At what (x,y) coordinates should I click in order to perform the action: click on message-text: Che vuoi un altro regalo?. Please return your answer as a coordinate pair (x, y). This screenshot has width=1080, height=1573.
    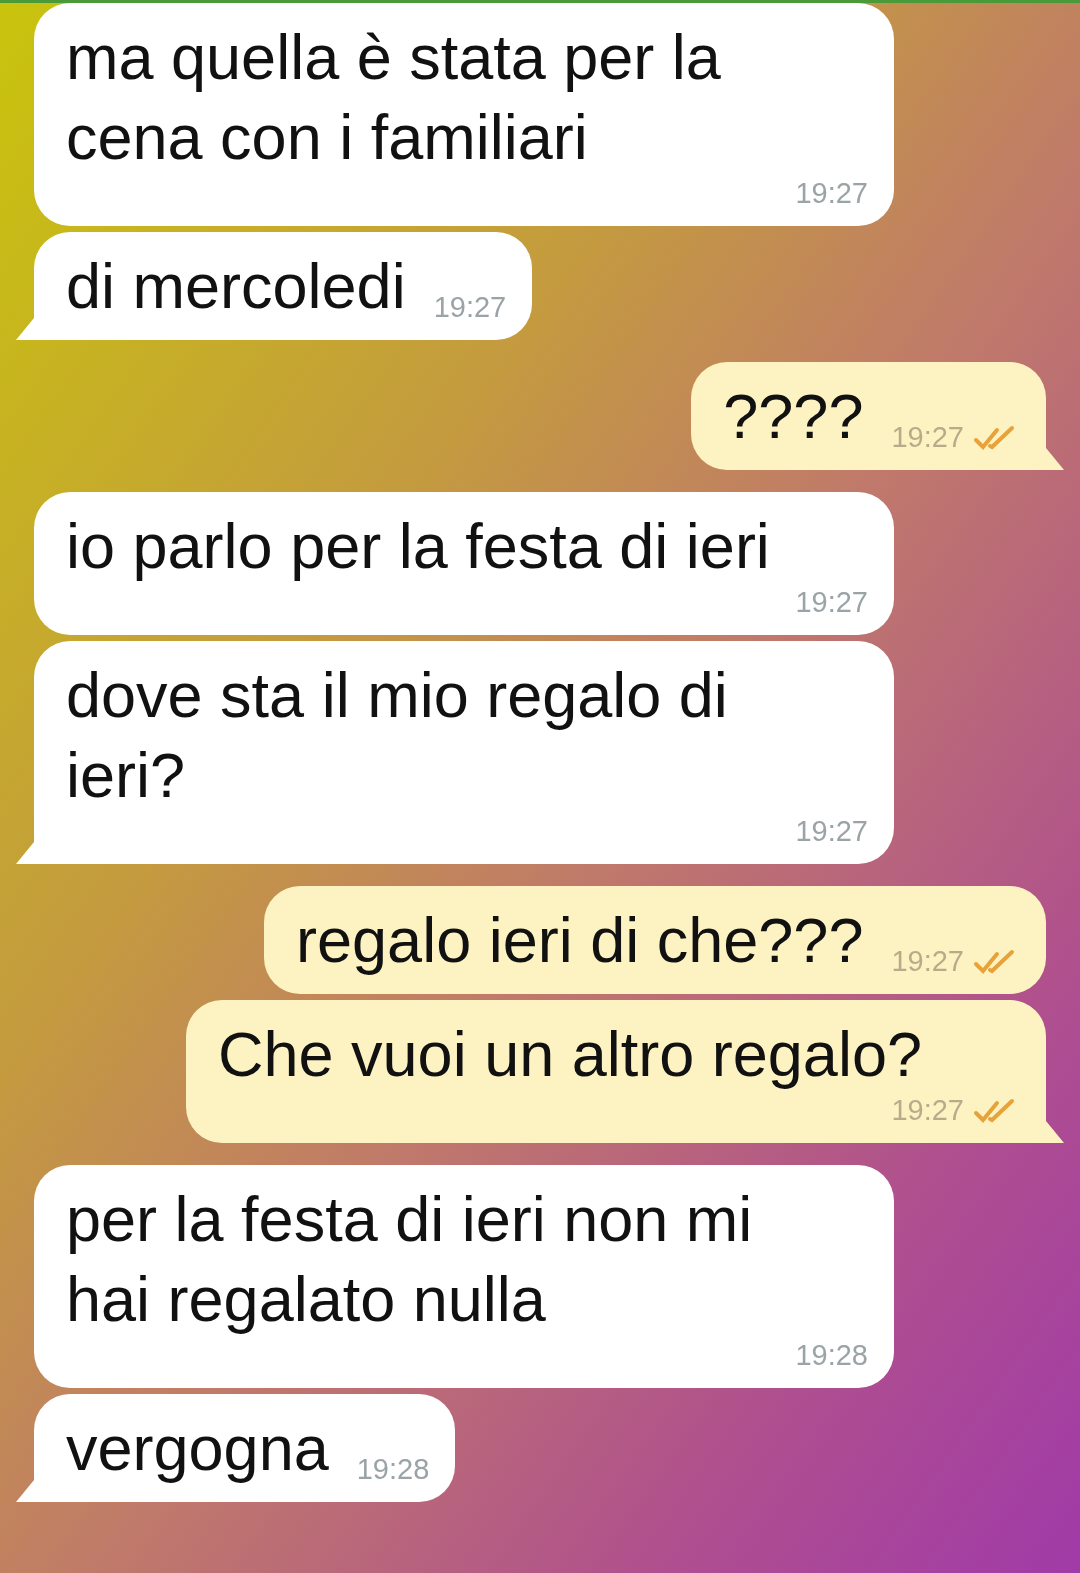
    Looking at the image, I should click on (570, 1054).